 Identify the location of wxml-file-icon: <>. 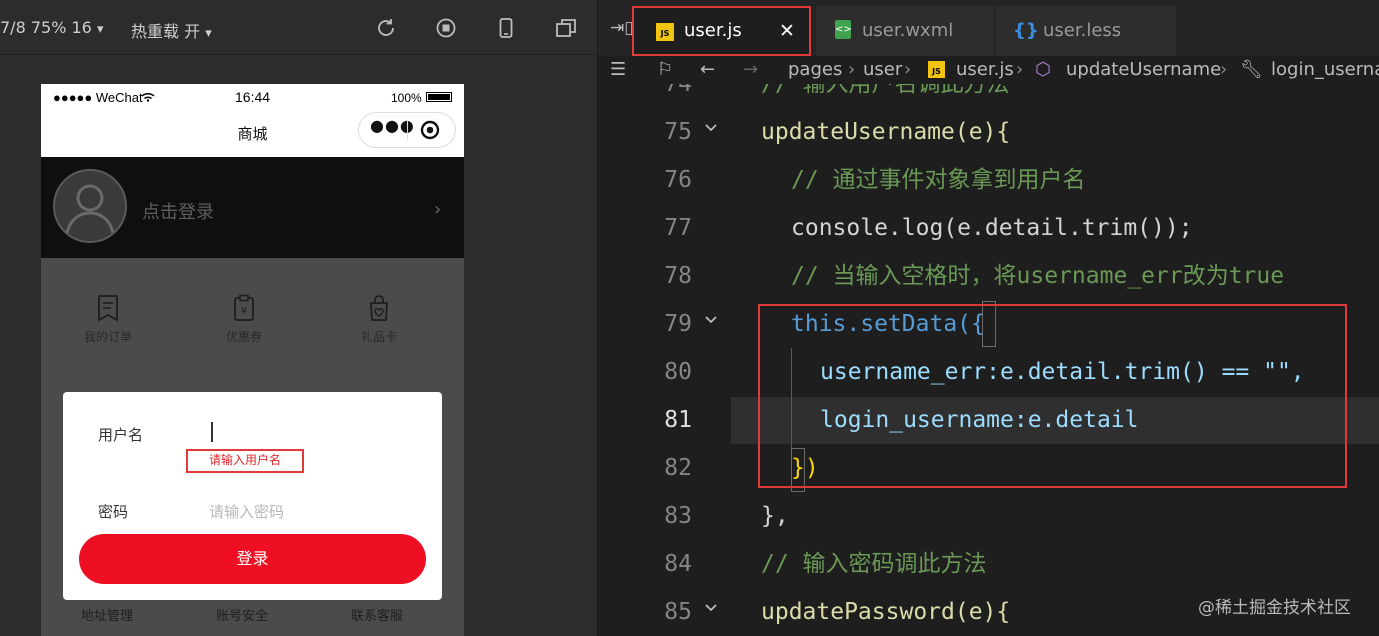
(843, 29).